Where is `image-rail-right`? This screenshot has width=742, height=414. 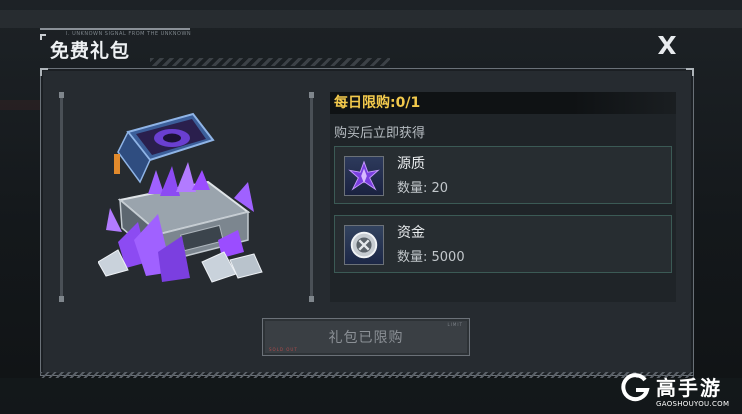 image-rail-right is located at coordinates (311, 197).